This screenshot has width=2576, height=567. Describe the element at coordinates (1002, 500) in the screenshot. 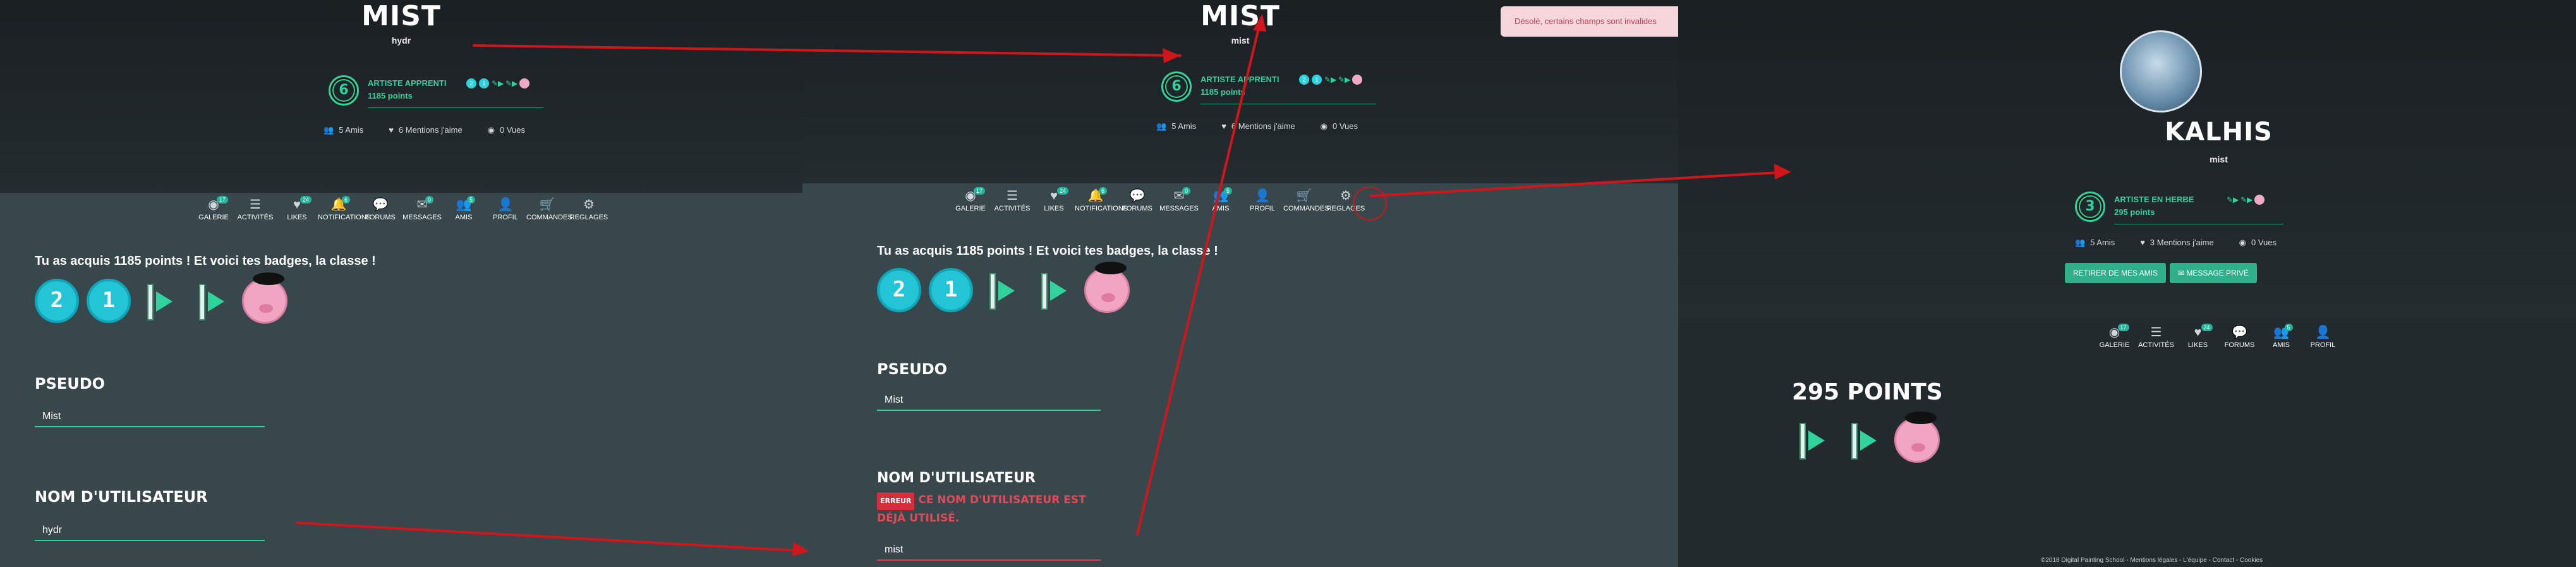

I see `error-text-1: CE NOM D'UTILISATEUR EST` at that location.